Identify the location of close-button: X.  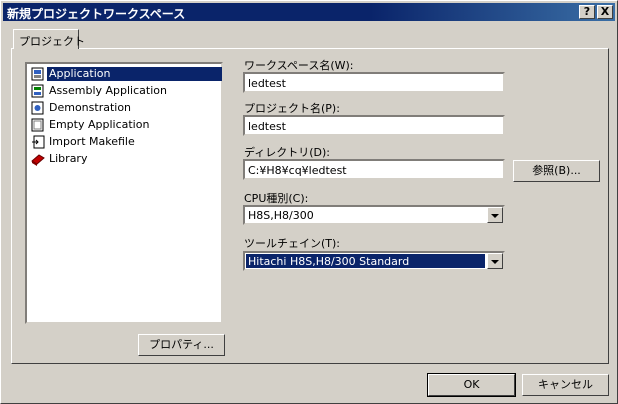
(605, 12).